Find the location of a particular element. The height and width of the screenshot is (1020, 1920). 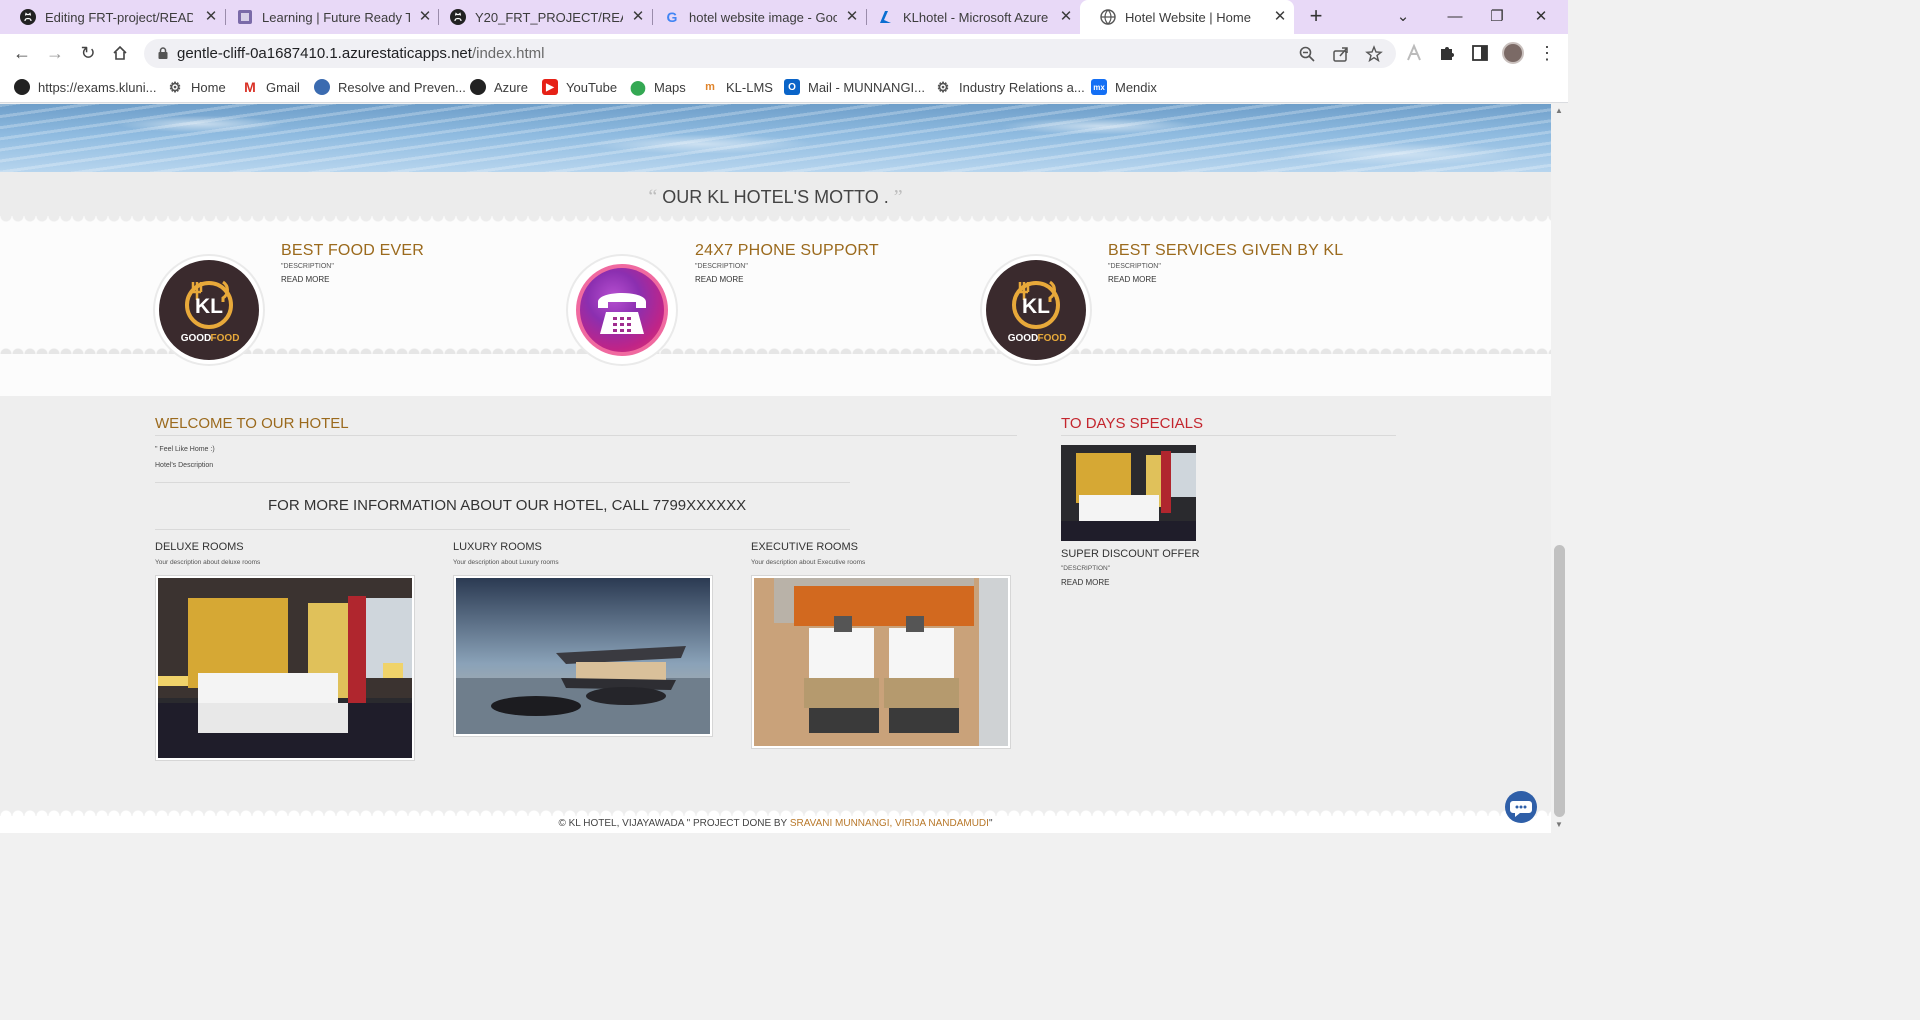

tab-learning: Learning | Future Ready Talent ✕ is located at coordinates (328, 17).